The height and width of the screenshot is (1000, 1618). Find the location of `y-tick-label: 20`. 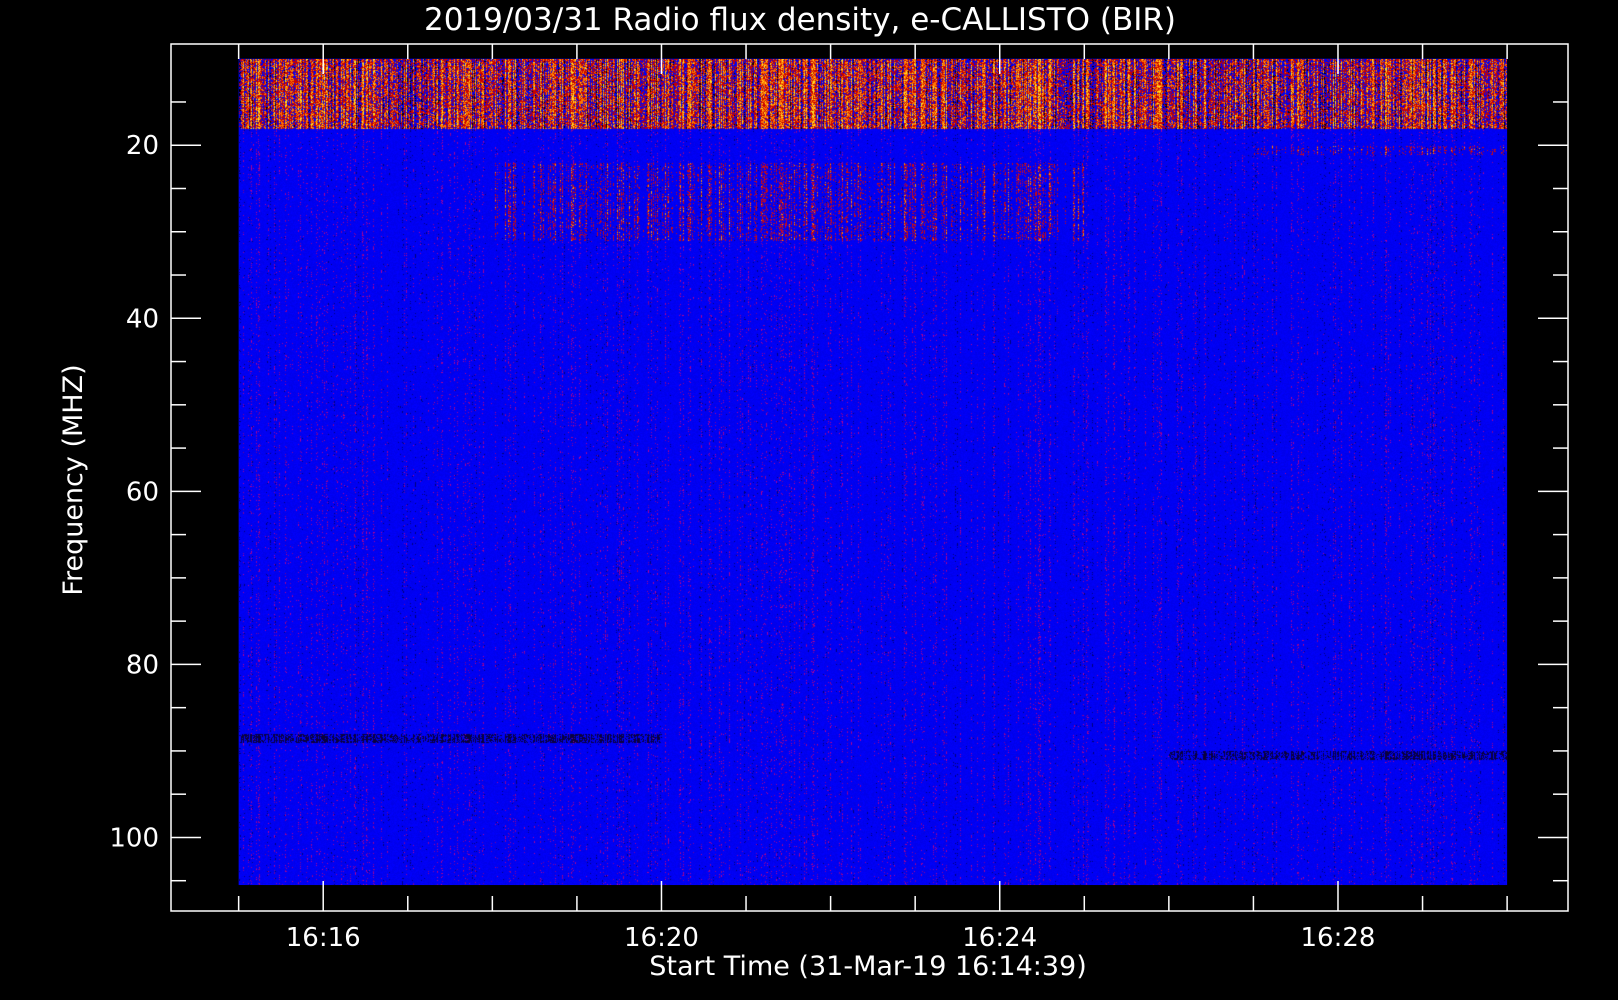

y-tick-label: 20 is located at coordinates (142, 146).